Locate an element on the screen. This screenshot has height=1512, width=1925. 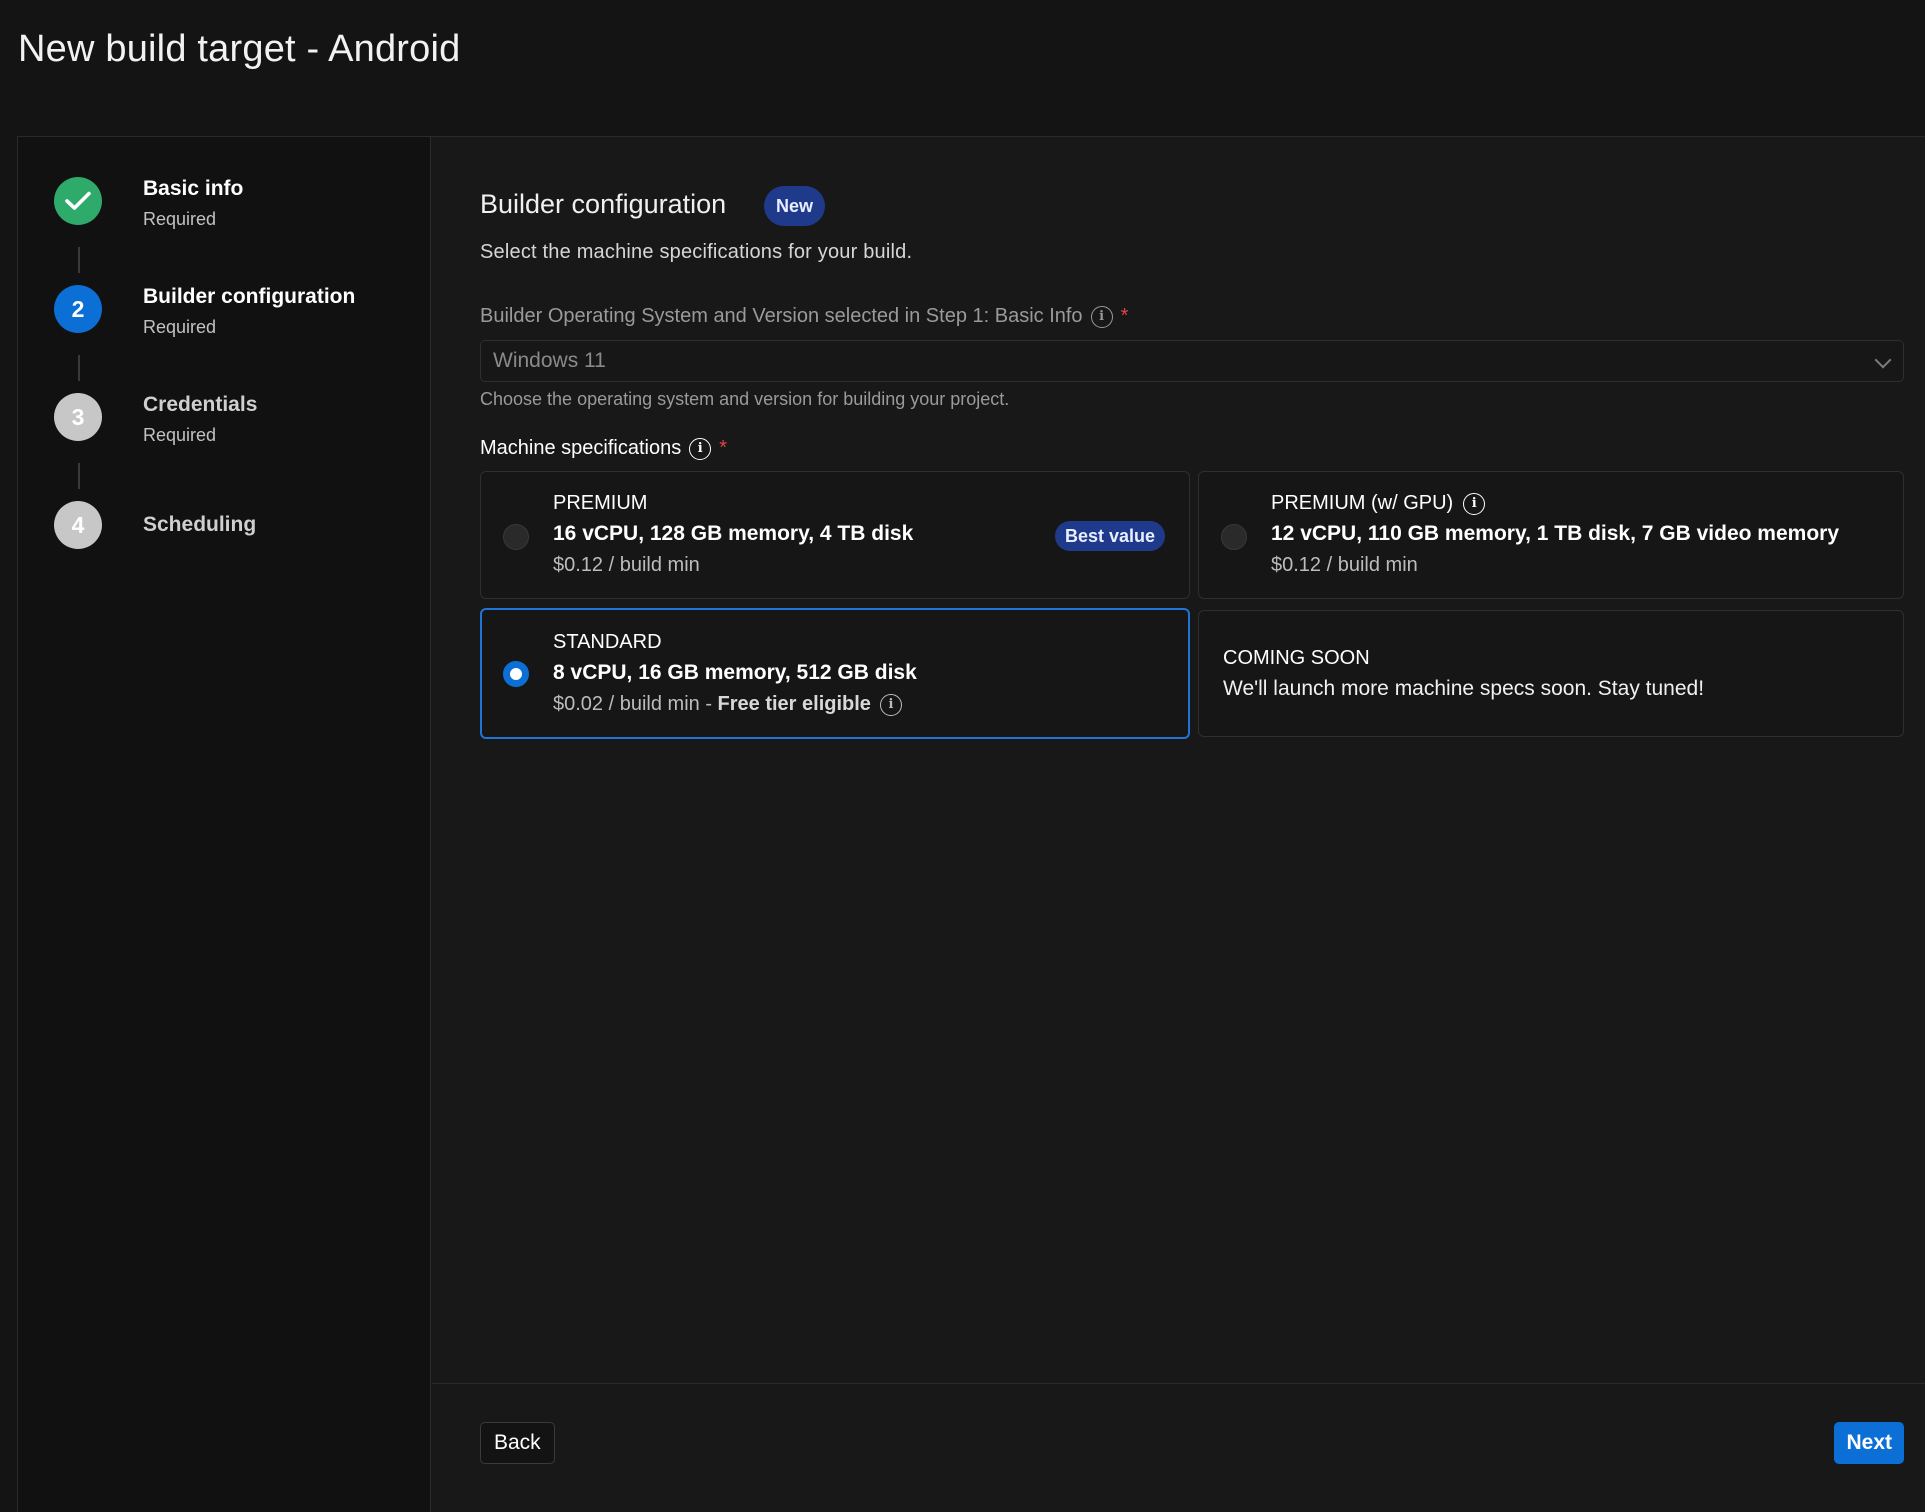
step-scheduling: 4 Scheduling is located at coordinates (234, 531).